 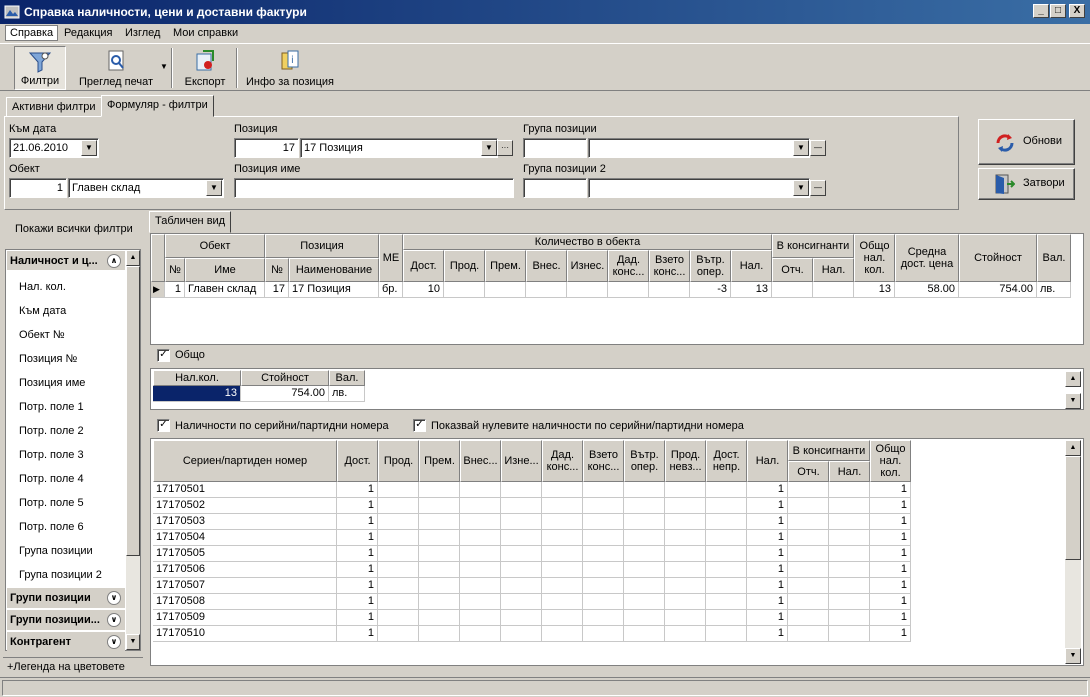 What do you see at coordinates (751, 290) in the screenshot?
I see `cell-nal: 13` at bounding box center [751, 290].